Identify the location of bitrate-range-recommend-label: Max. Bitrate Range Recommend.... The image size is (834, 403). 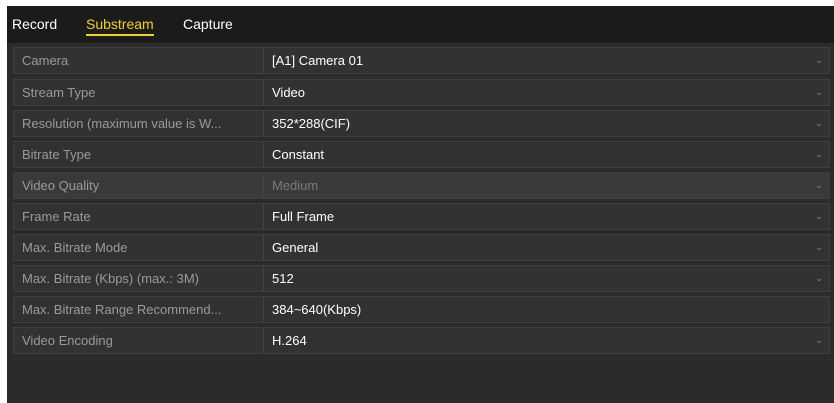
(122, 309).